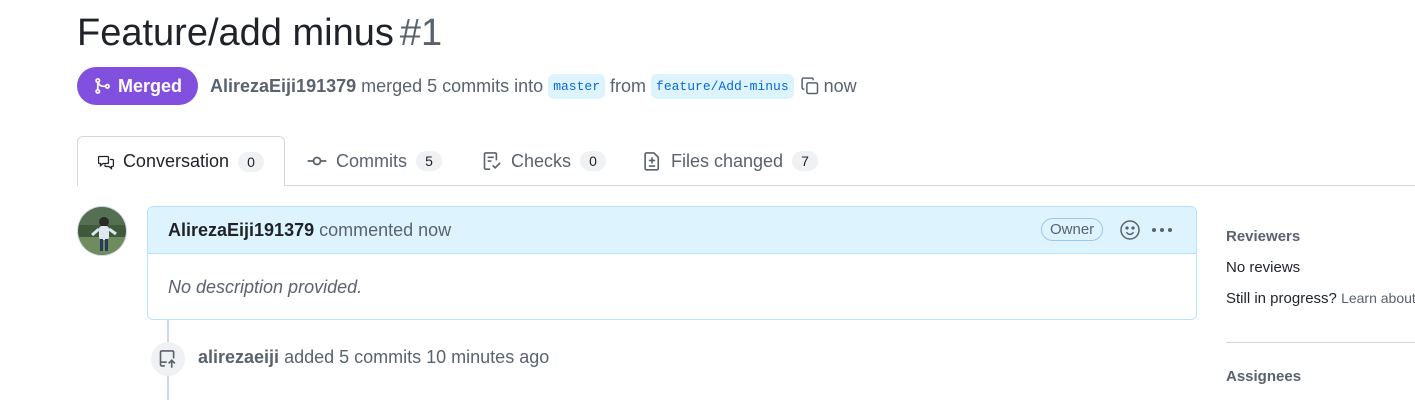  What do you see at coordinates (452, 85) in the screenshot?
I see `merge-action-text: merged 5 commits into` at bounding box center [452, 85].